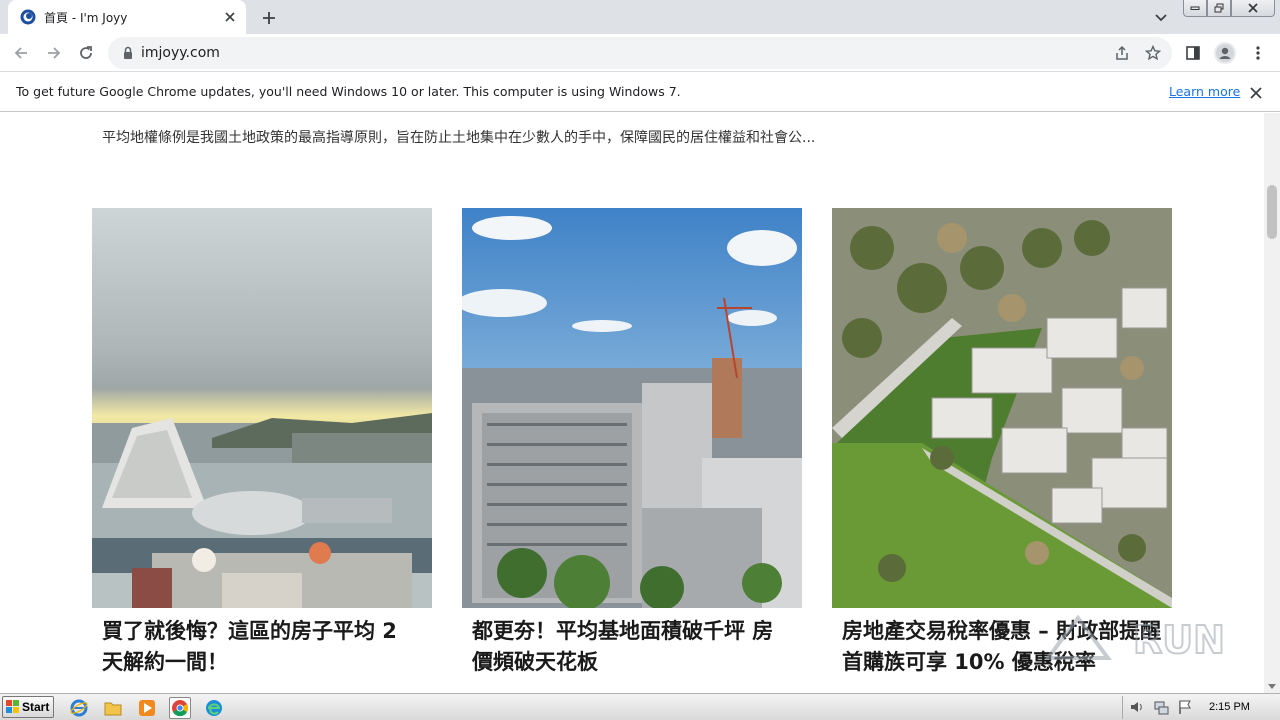 The width and height of the screenshot is (1280, 720). I want to click on start-button: Start, so click(28, 707).